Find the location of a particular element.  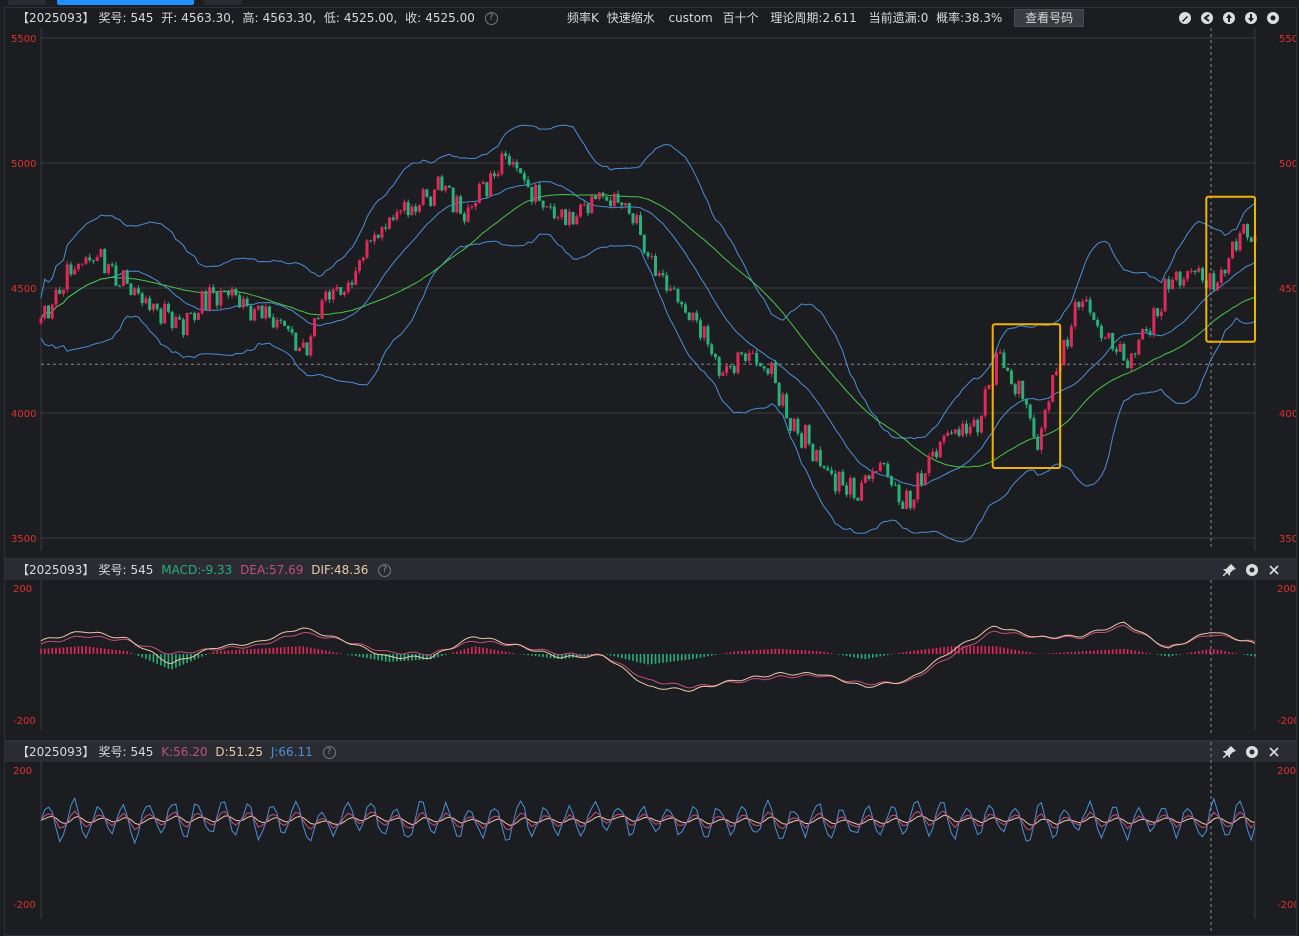

y-tick-label-right: 200 is located at coordinates (1286, 589).